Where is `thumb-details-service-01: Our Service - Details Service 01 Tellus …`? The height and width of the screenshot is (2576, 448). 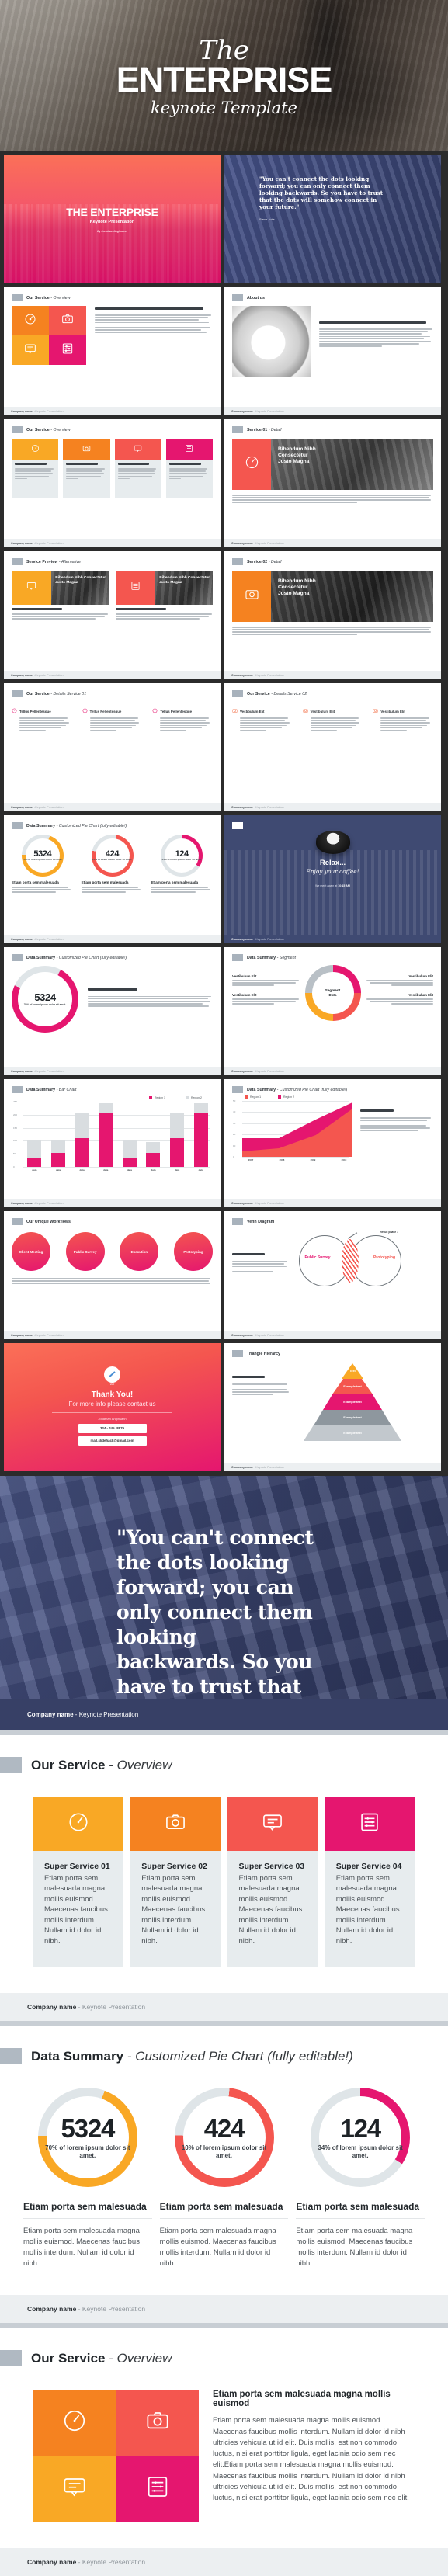 thumb-details-service-01: Our Service - Details Service 01 Tellus … is located at coordinates (112, 747).